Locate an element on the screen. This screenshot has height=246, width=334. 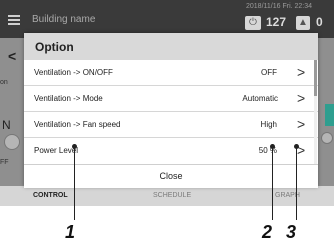
scrollbar-thumb is located at coordinates (315, 78).